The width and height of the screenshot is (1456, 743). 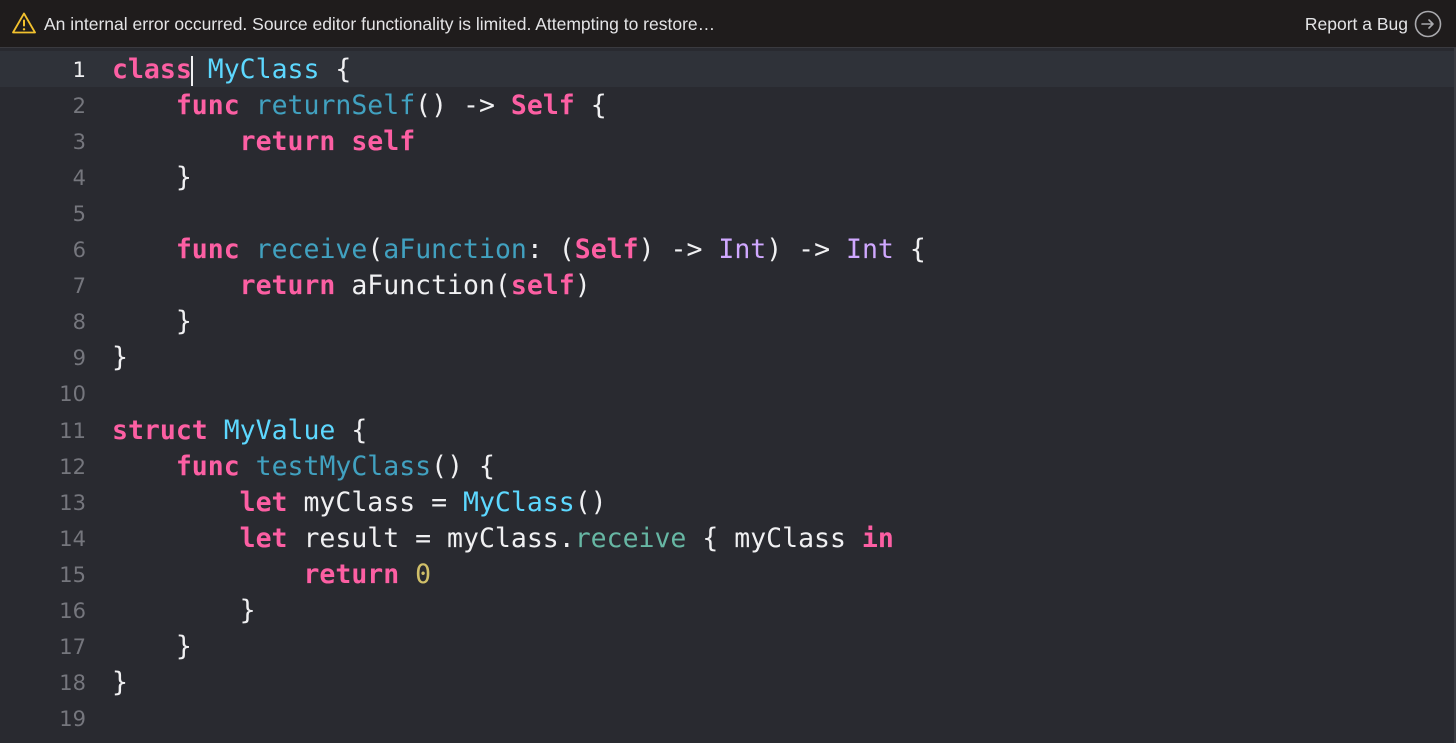 I want to click on code-token: () {, so click(x=463, y=466).